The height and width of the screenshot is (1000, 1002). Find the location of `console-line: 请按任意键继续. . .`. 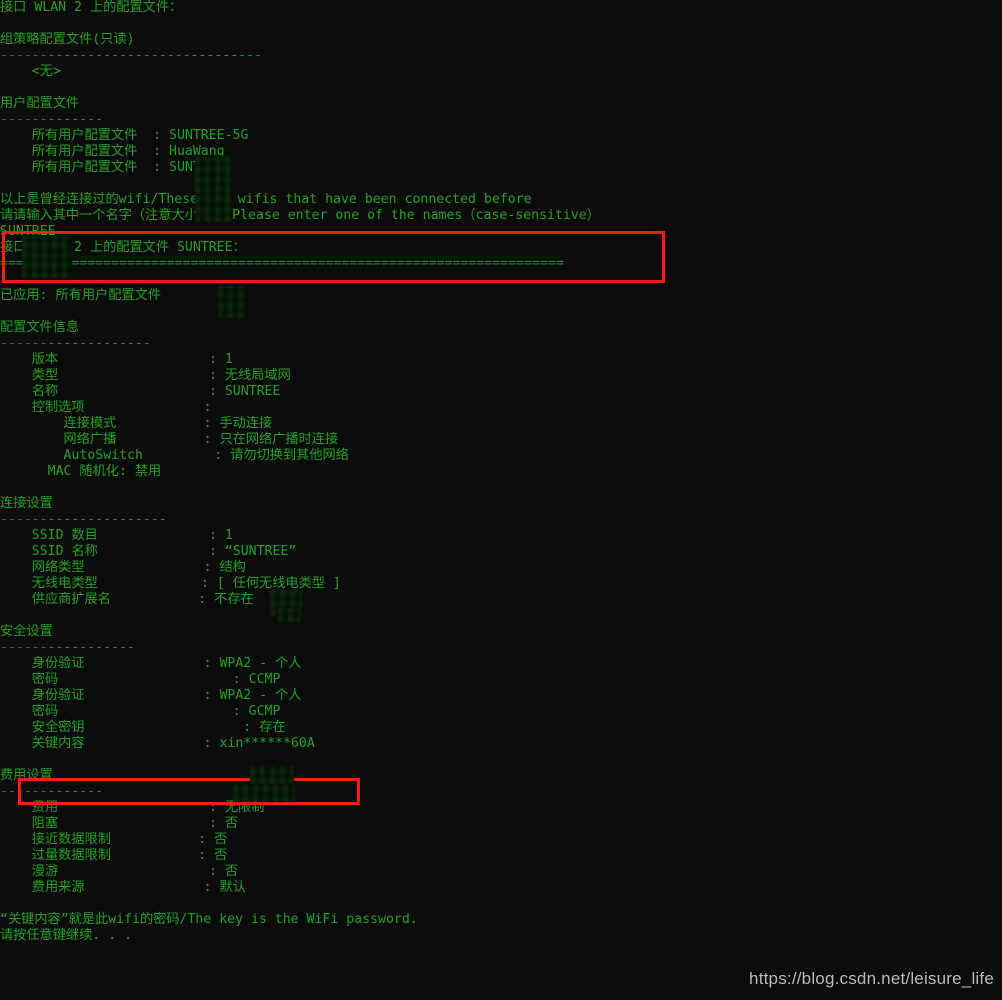

console-line: 请按任意键继续. . . is located at coordinates (66, 935).